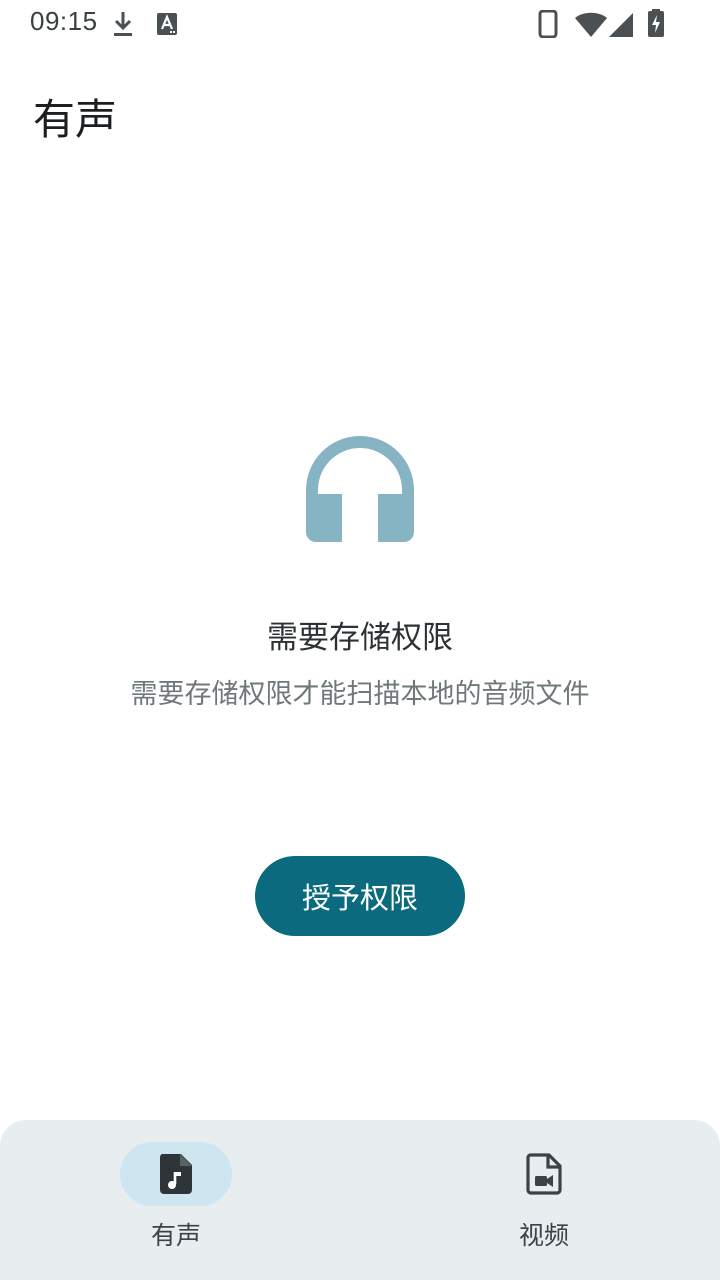 The width and height of the screenshot is (720, 1280). What do you see at coordinates (175, 1235) in the screenshot?
I see `nav-label-audio: 有声` at bounding box center [175, 1235].